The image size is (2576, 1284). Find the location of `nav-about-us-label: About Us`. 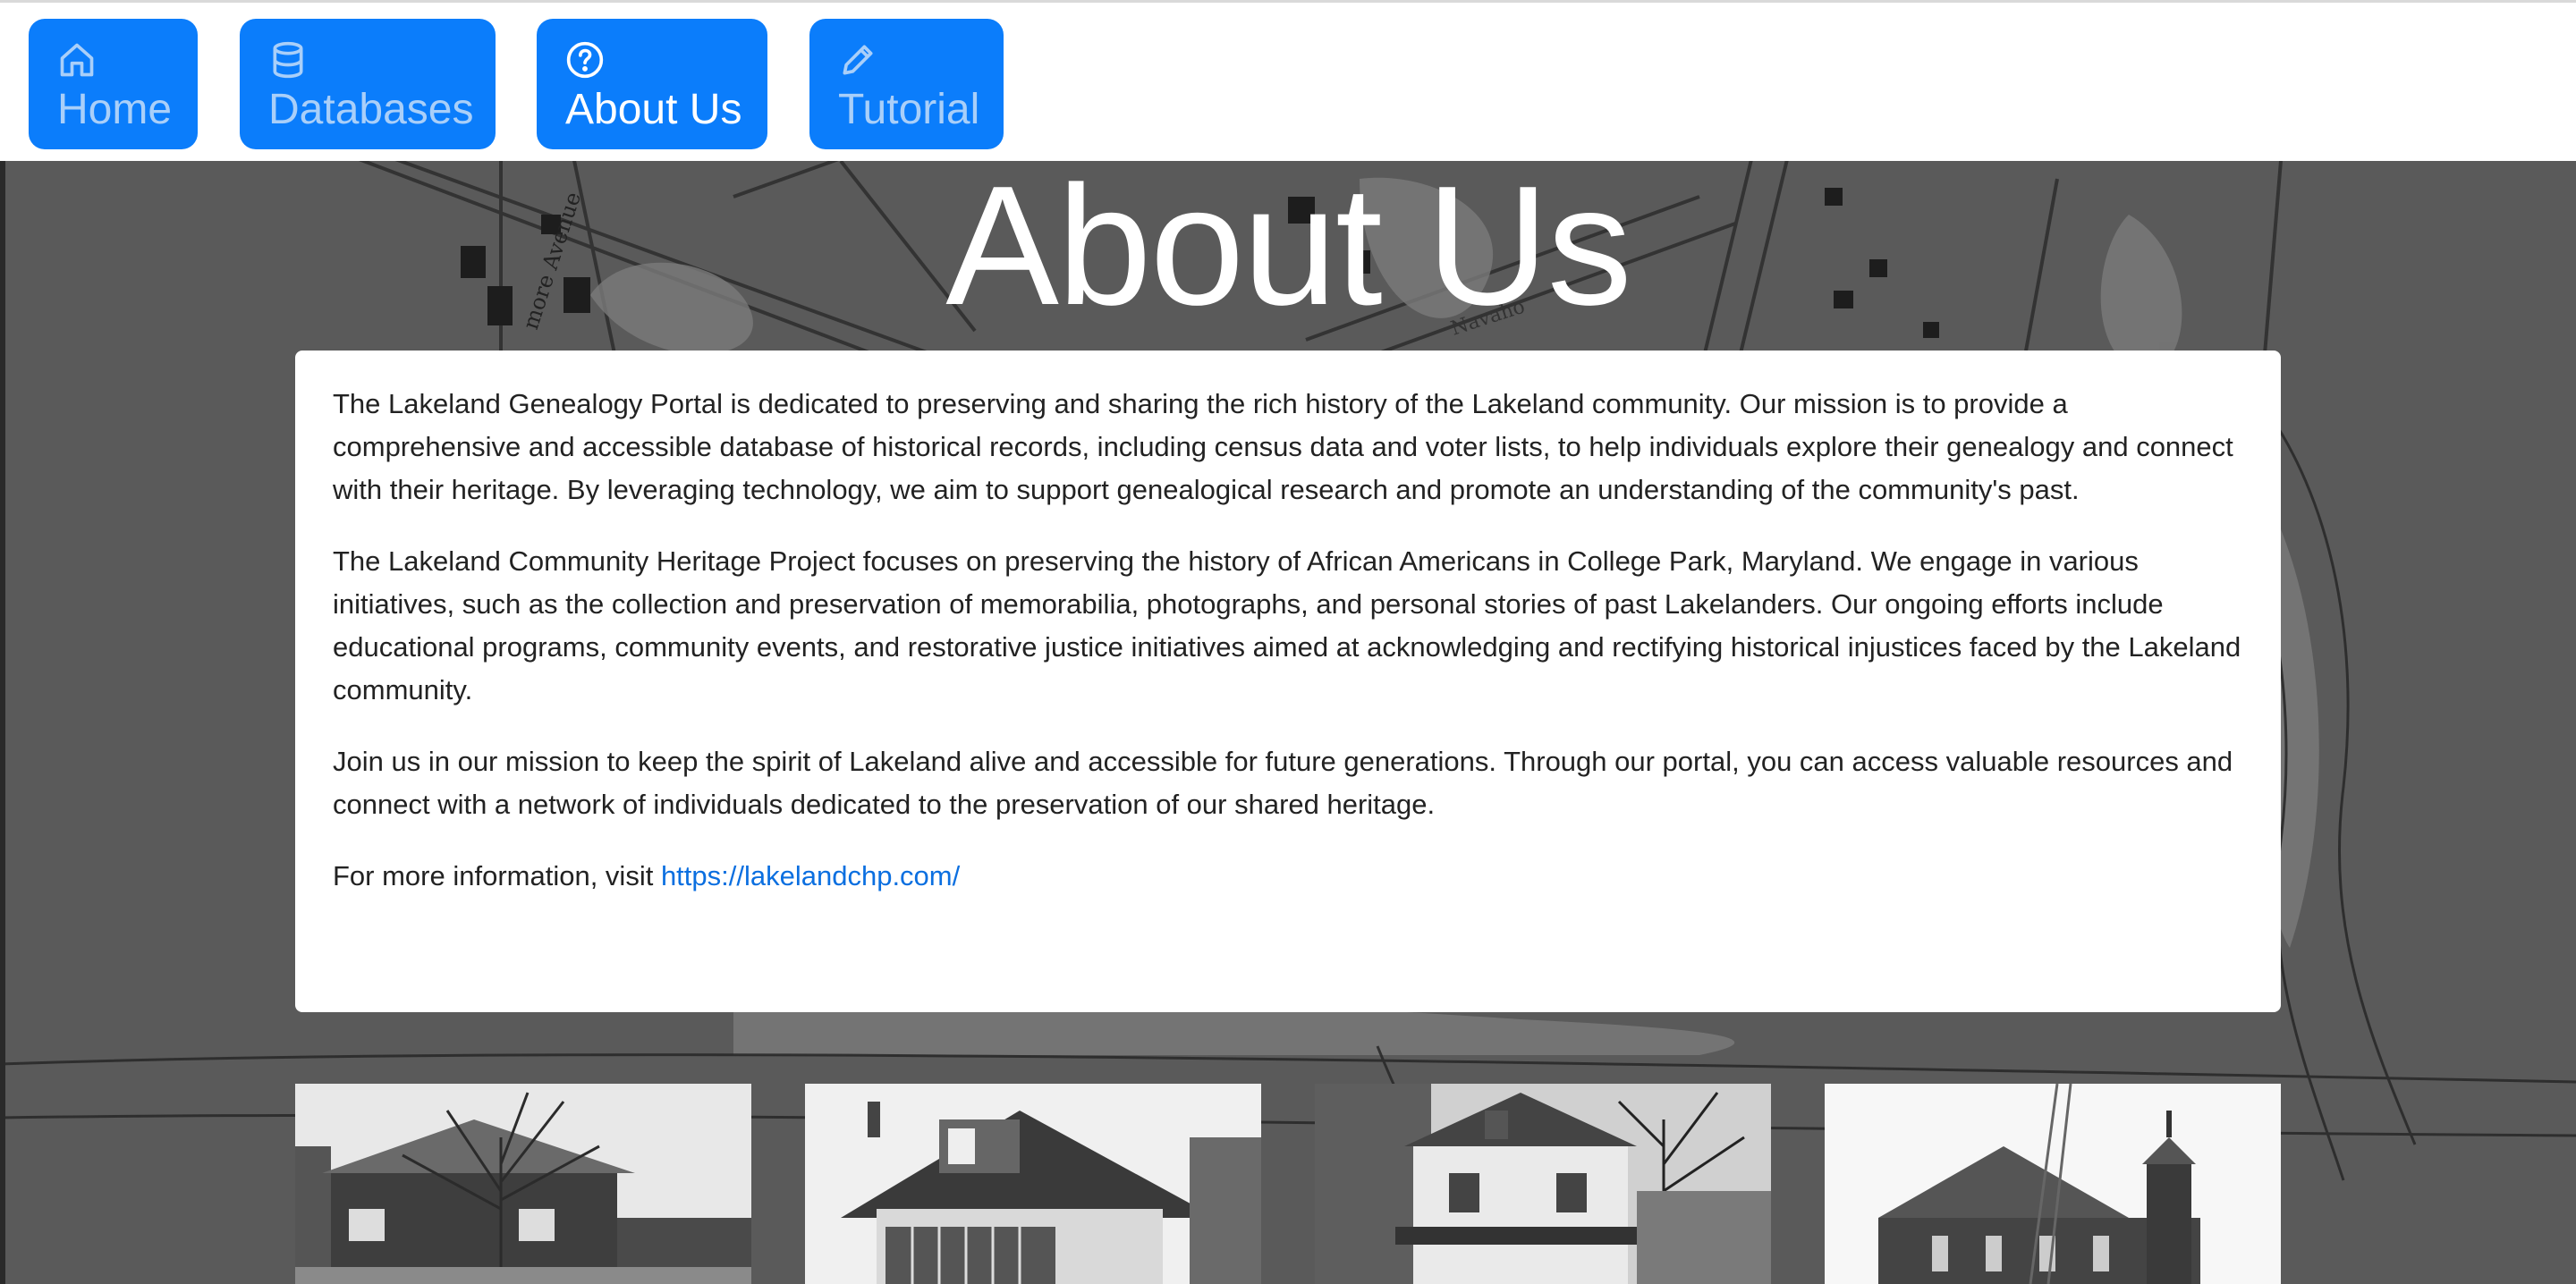

nav-about-us-label: About Us is located at coordinates (653, 109).